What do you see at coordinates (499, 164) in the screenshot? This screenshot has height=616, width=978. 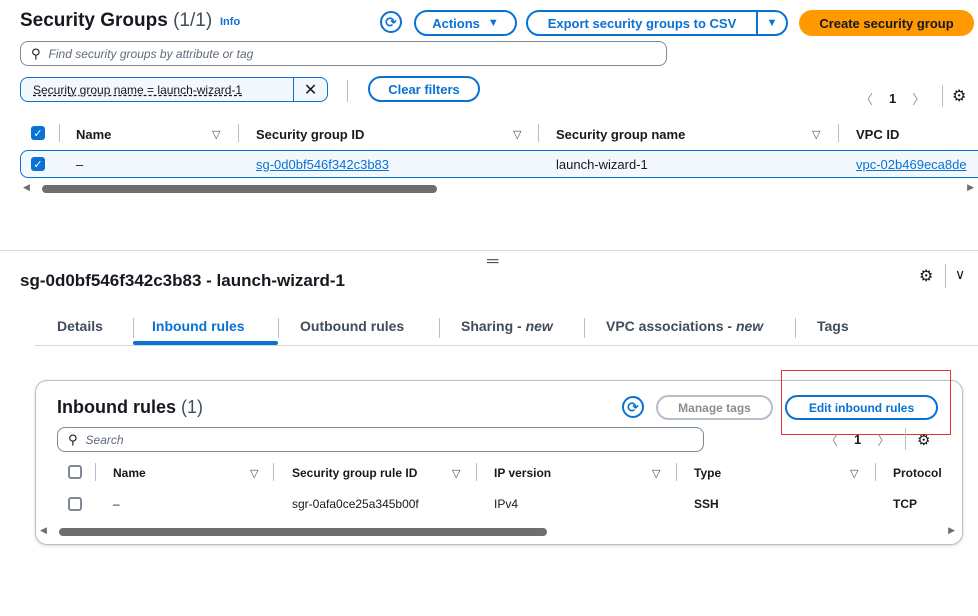 I see `table-row` at bounding box center [499, 164].